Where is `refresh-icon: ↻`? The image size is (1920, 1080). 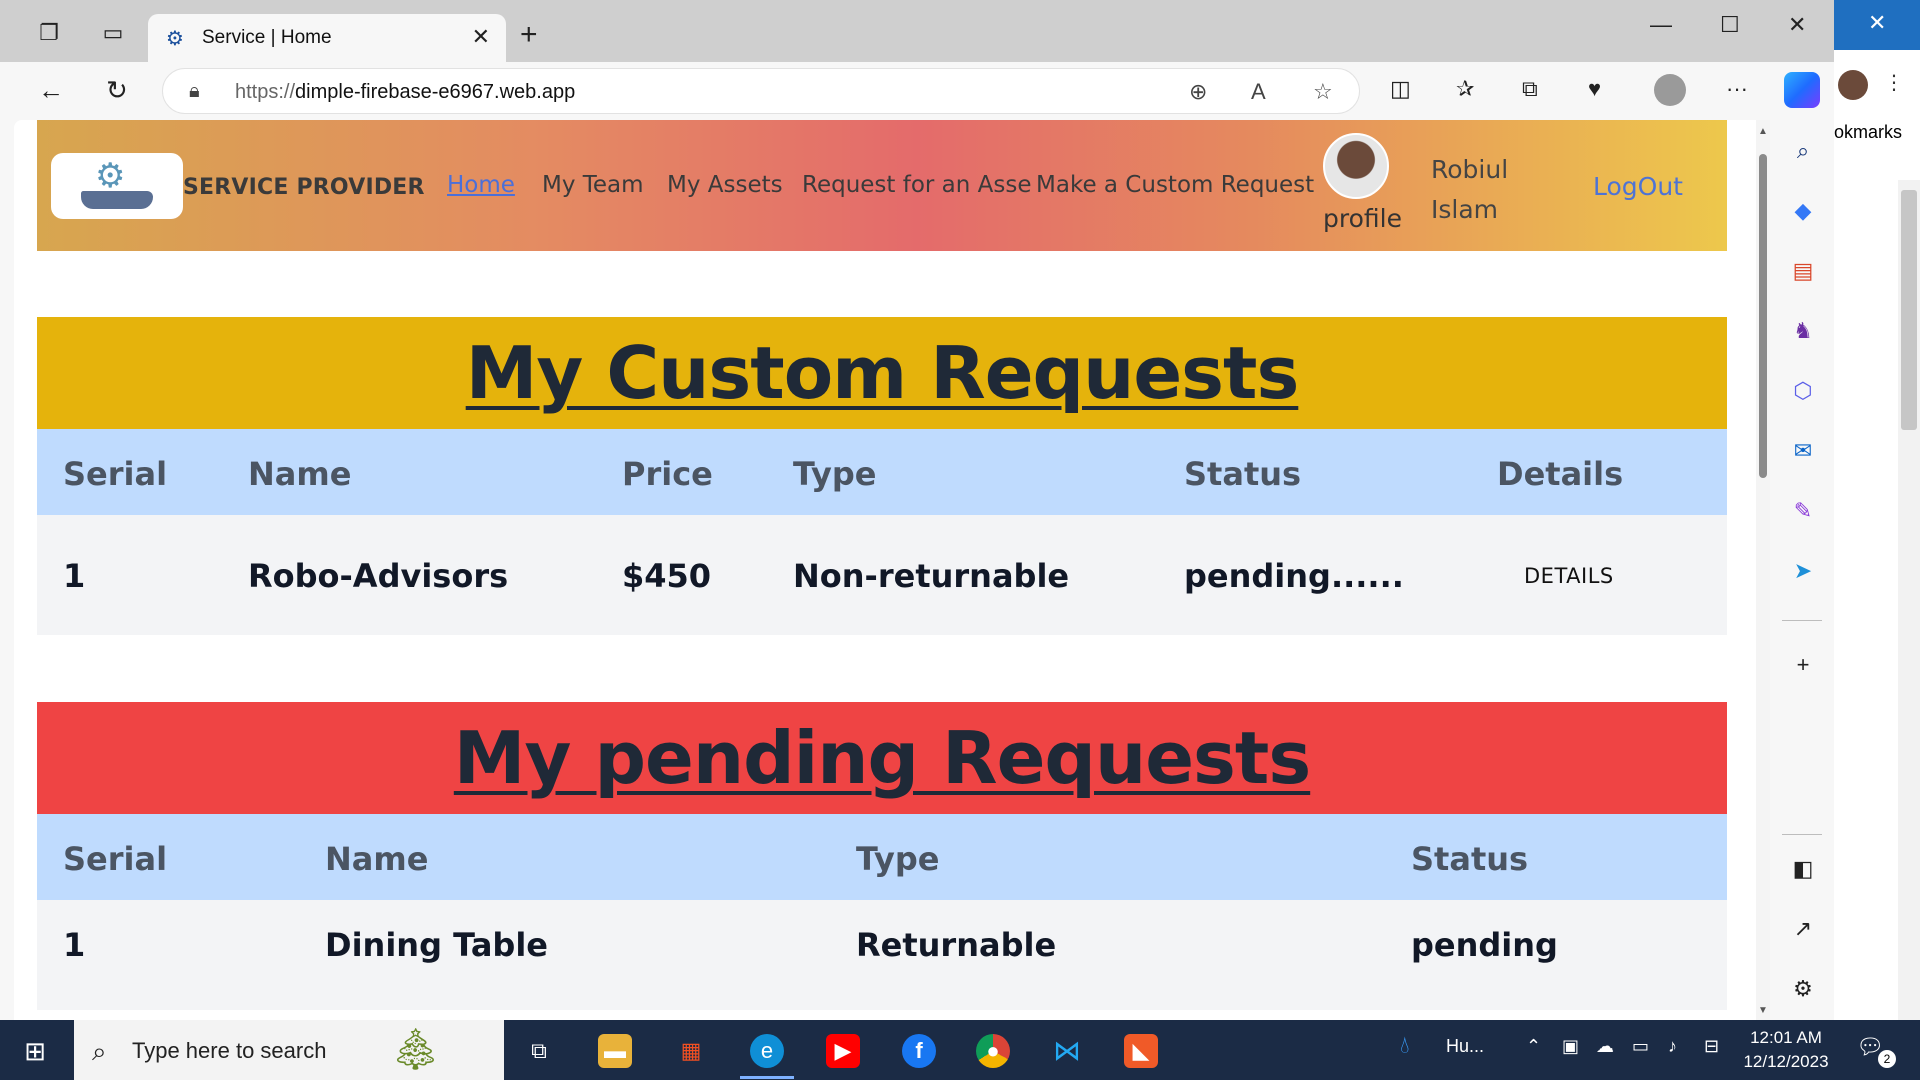
refresh-icon: ↻ is located at coordinates (117, 90).